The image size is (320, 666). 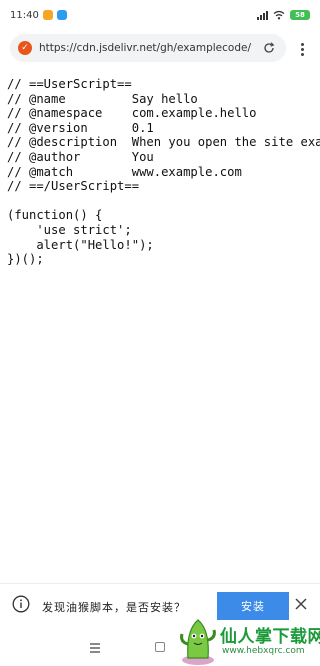 I want to click on status-right: 58, so click(x=283, y=15).